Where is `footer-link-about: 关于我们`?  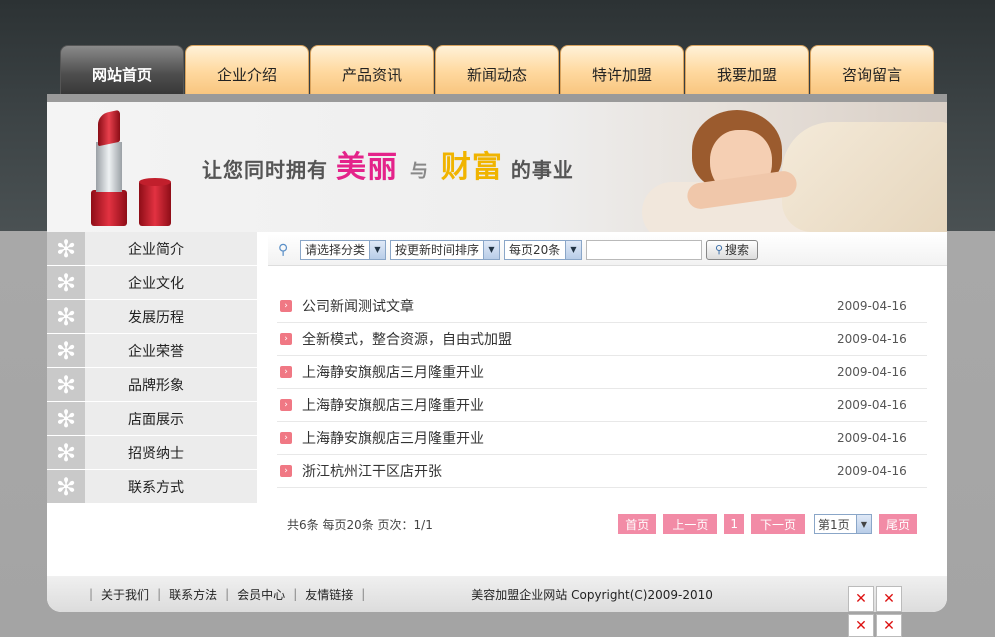 footer-link-about: 关于我们 is located at coordinates (125, 594).